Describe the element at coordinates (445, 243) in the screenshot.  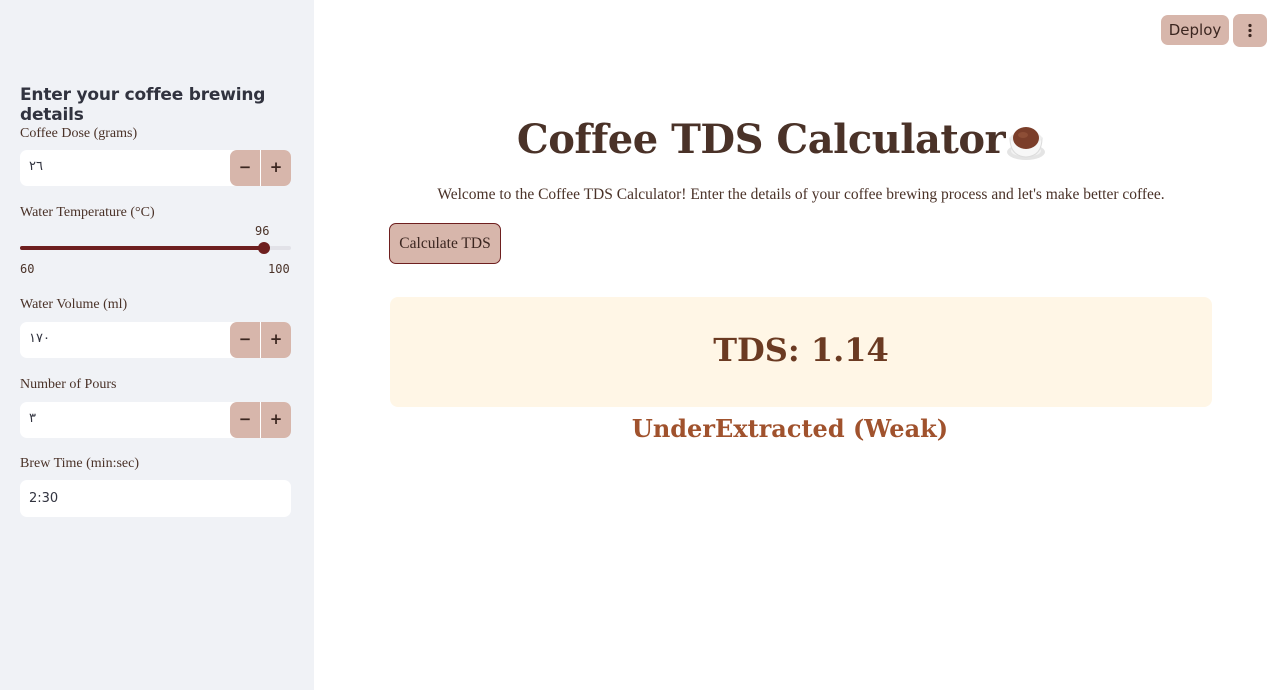
I see `calculate-tds-button: Calculate TDS` at that location.